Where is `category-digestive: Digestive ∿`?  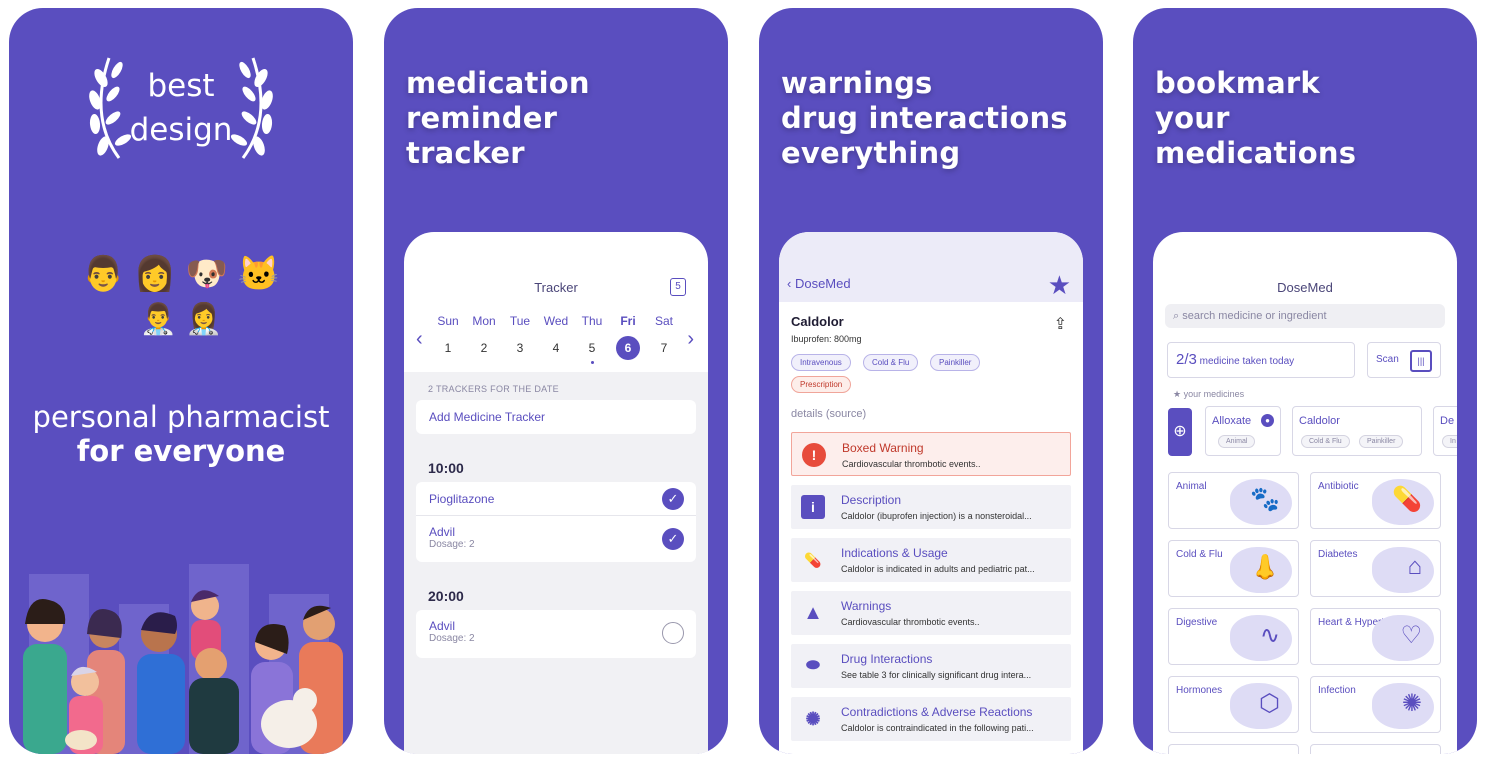
category-digestive: Digestive ∿ is located at coordinates (1233, 636).